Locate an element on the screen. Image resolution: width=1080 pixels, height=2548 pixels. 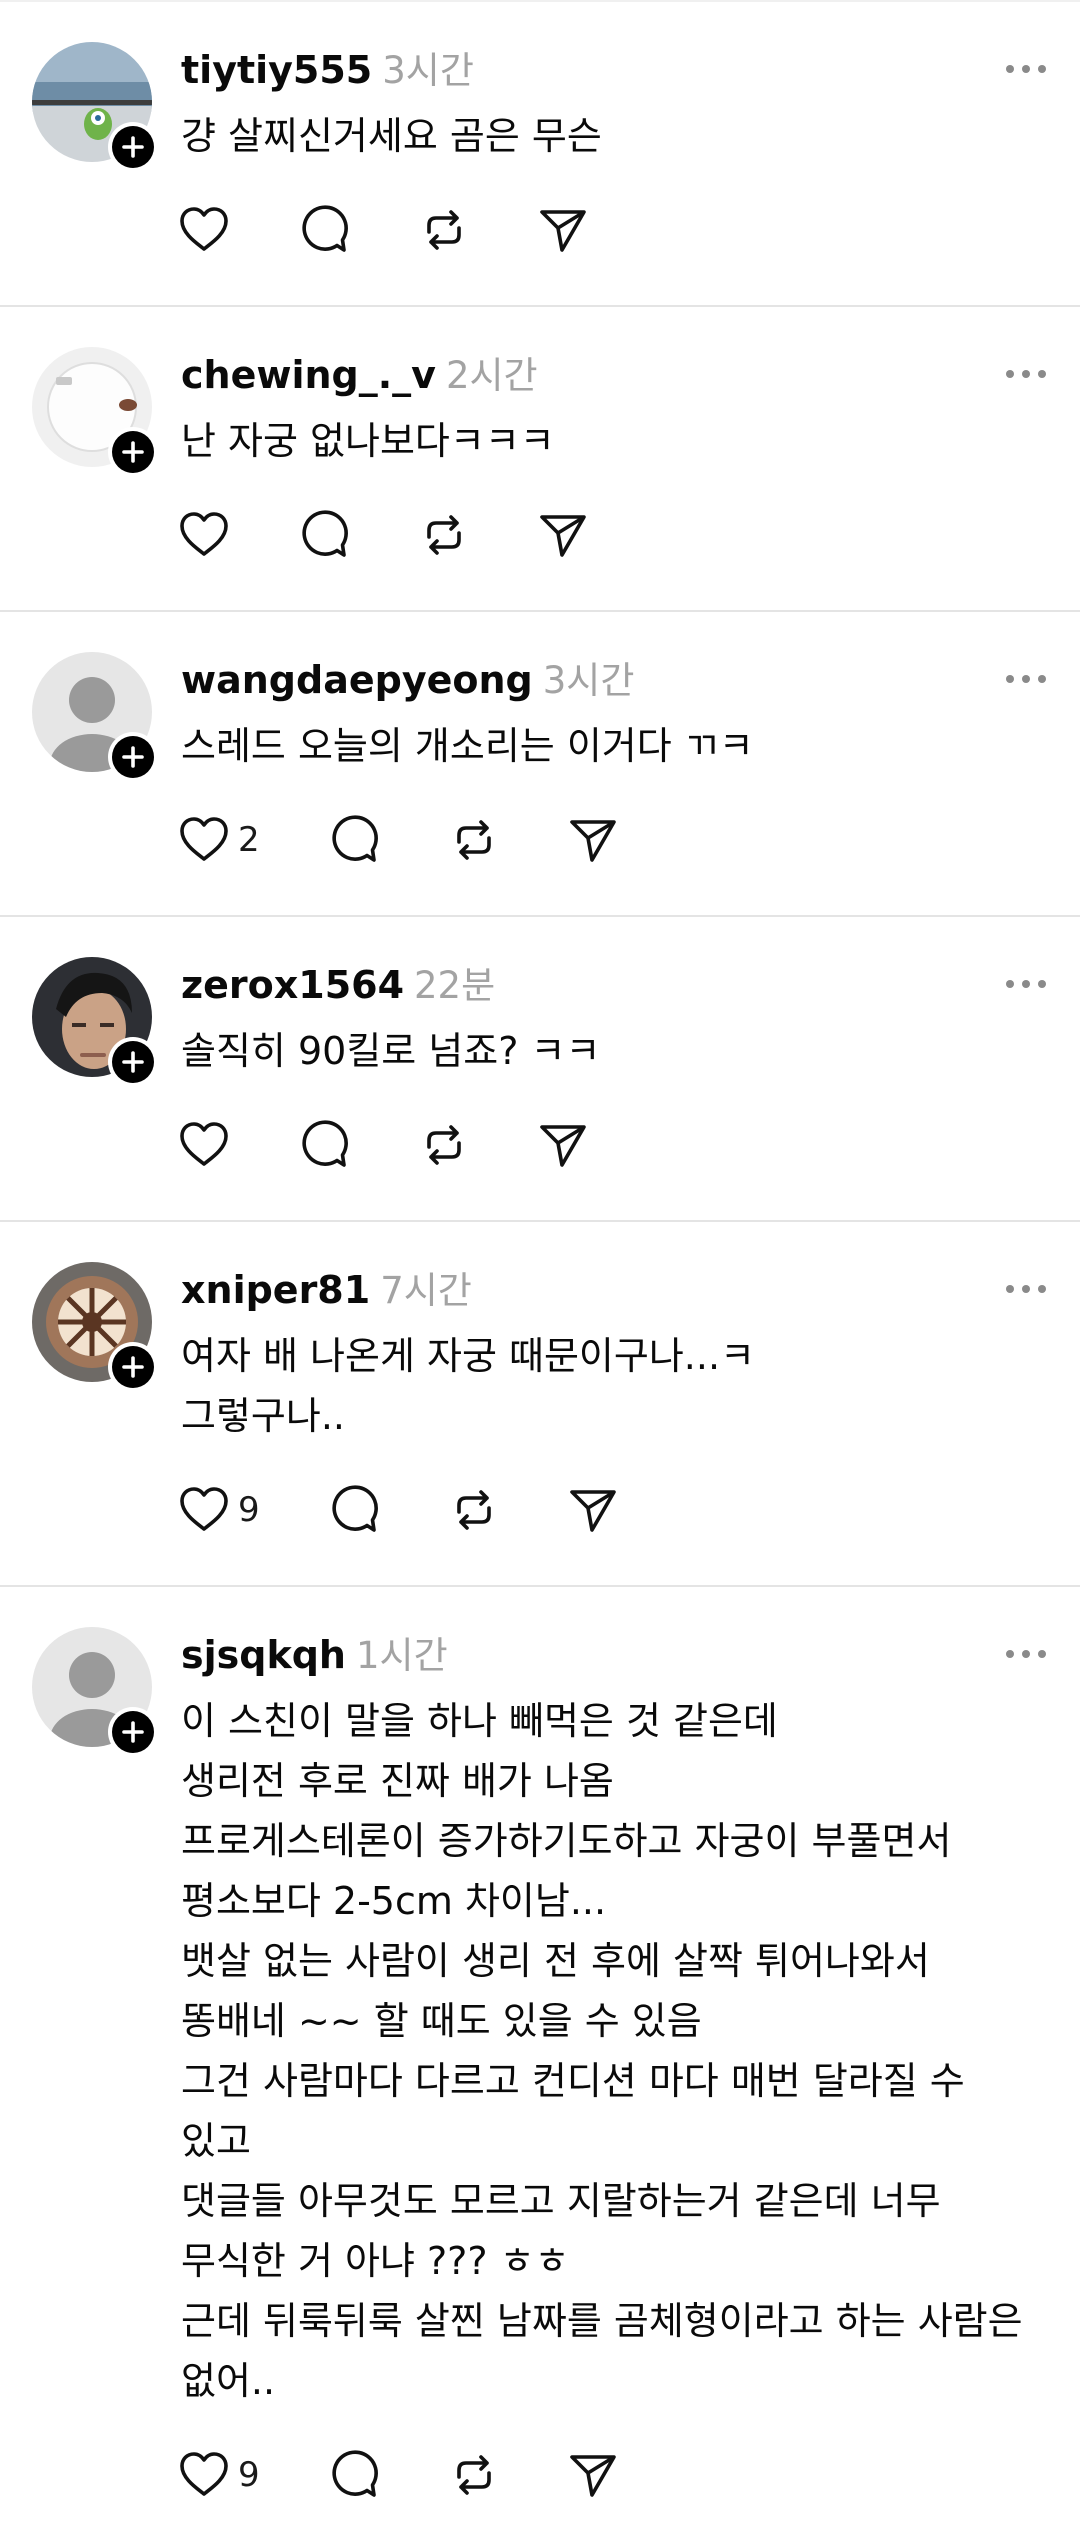
thread-post: zerox1564 22분솔직히 90킬로 넘죠? ㅋㅋ is located at coordinates (540, 1067).